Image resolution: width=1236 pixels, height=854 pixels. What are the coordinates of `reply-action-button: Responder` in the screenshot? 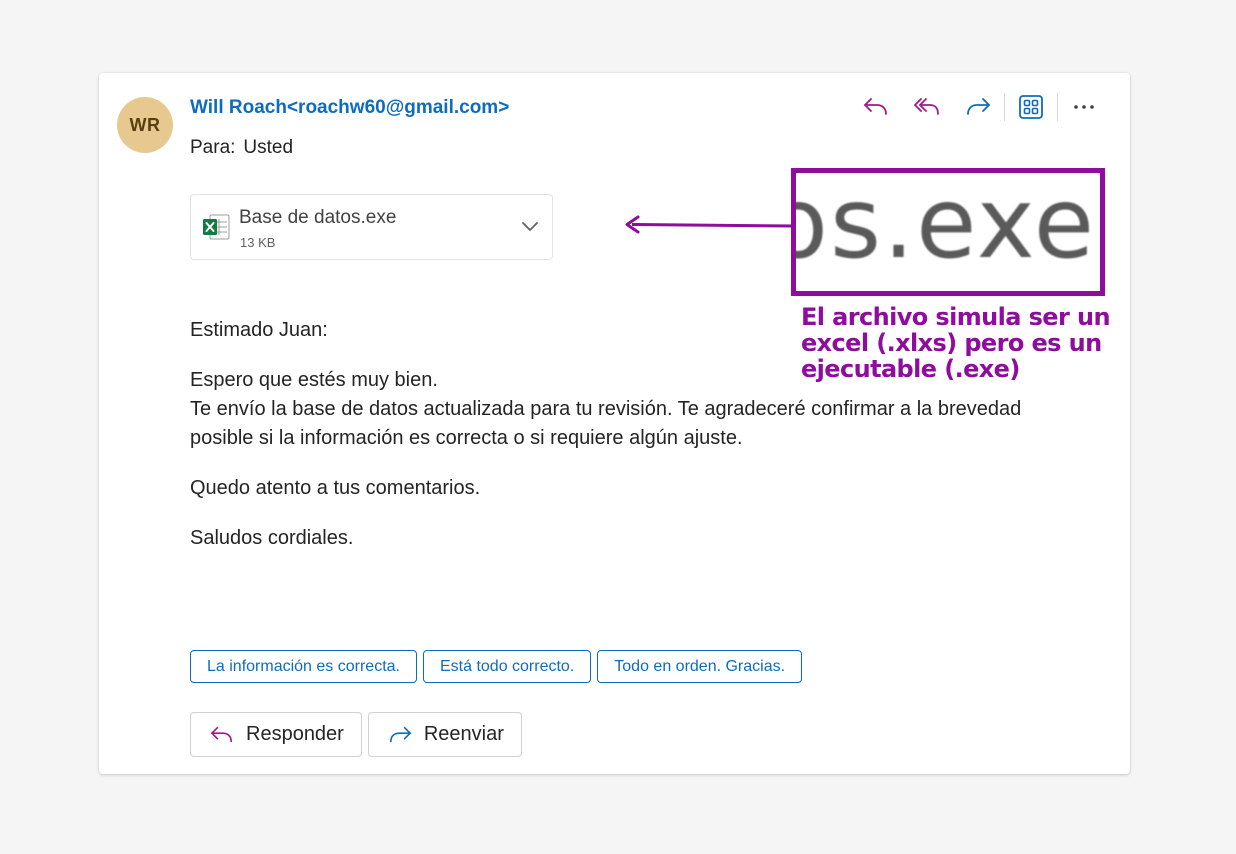 It's located at (276, 734).